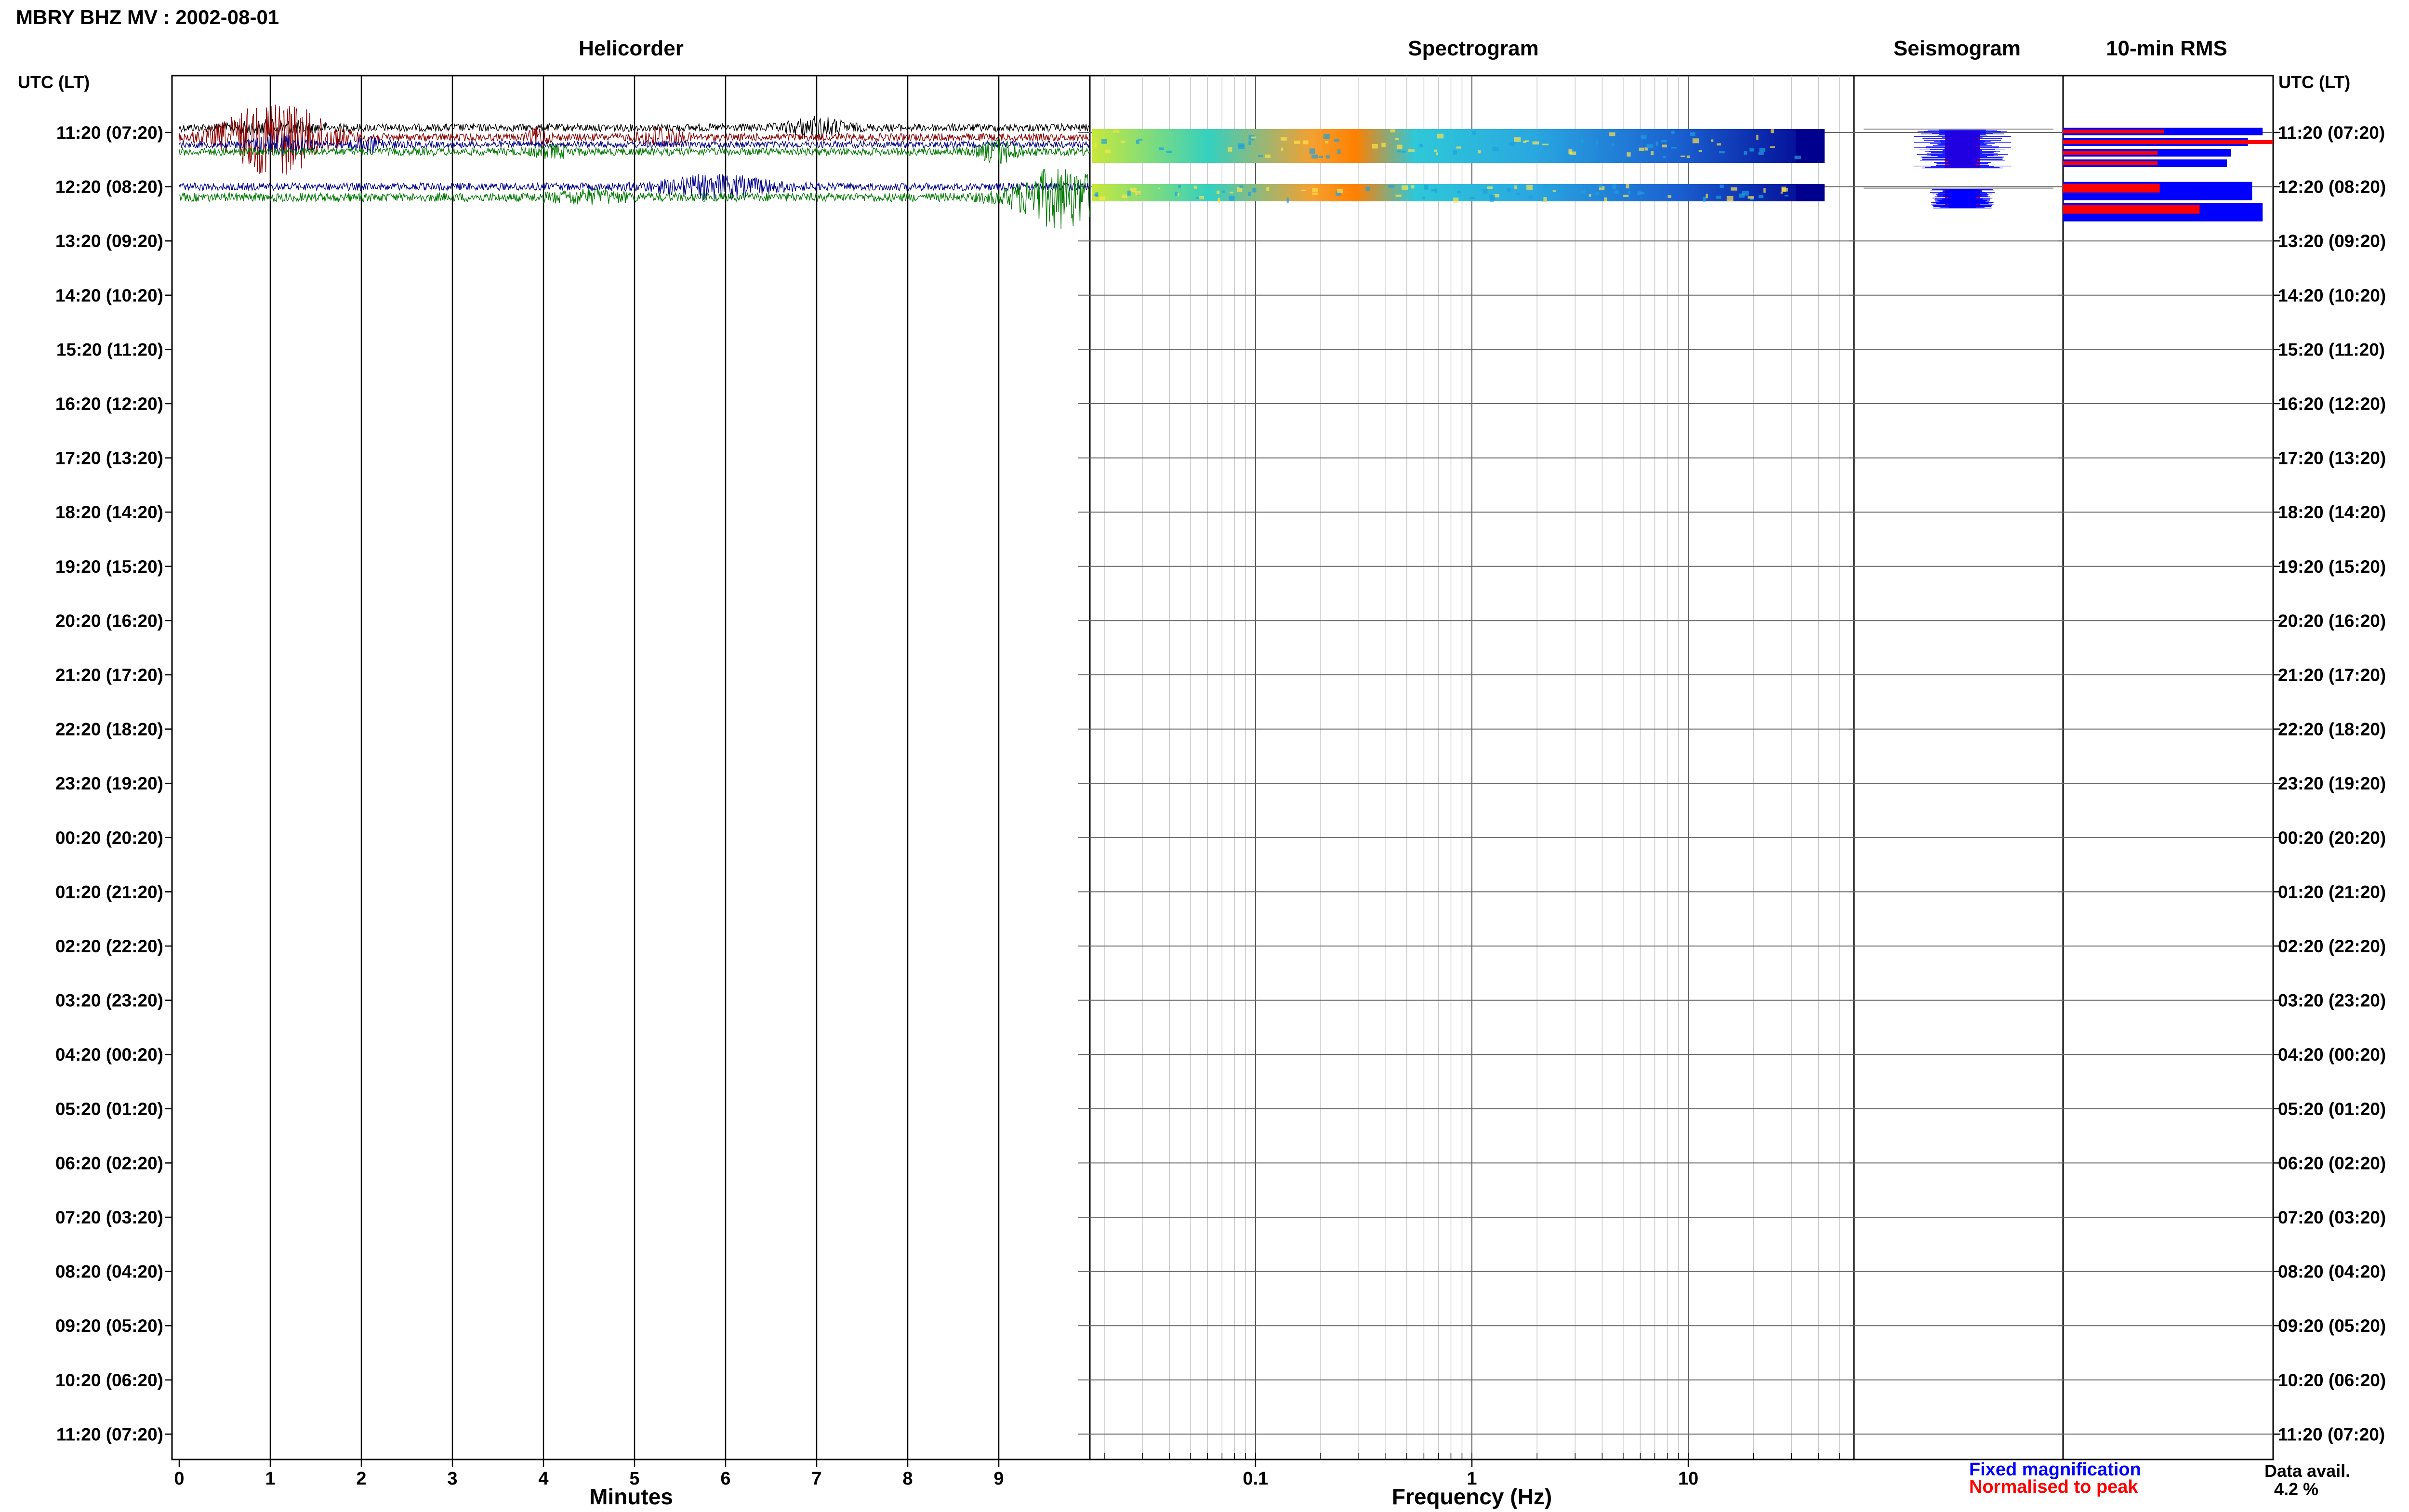 The image size is (2409, 1512). I want to click on minute-tick-label: 3, so click(452, 1479).